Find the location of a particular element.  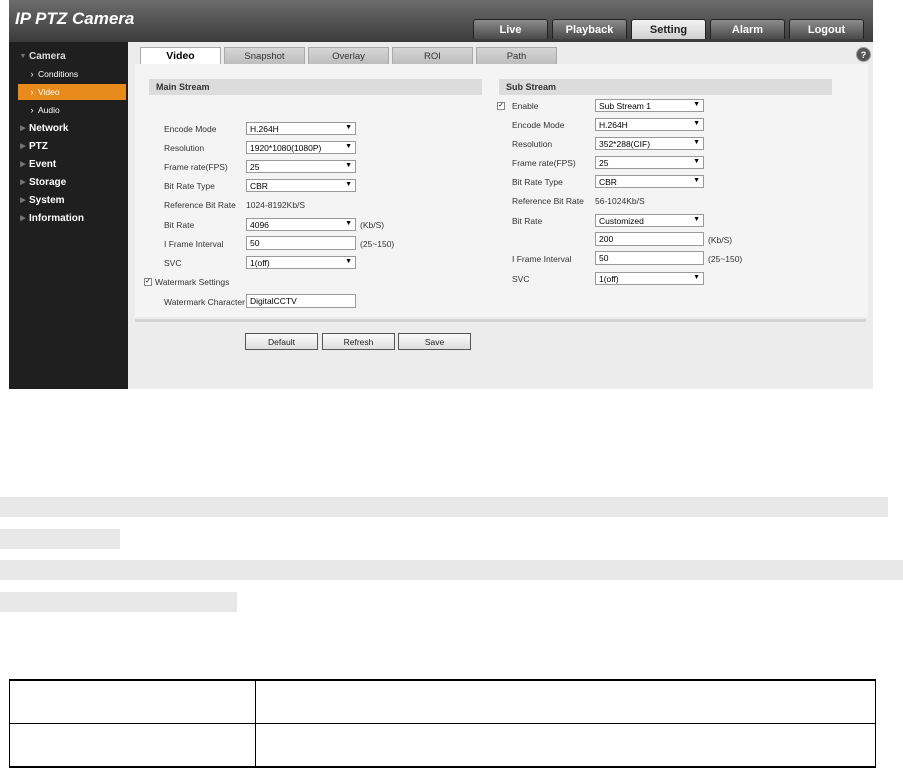

help-icon: ? is located at coordinates (863, 54).